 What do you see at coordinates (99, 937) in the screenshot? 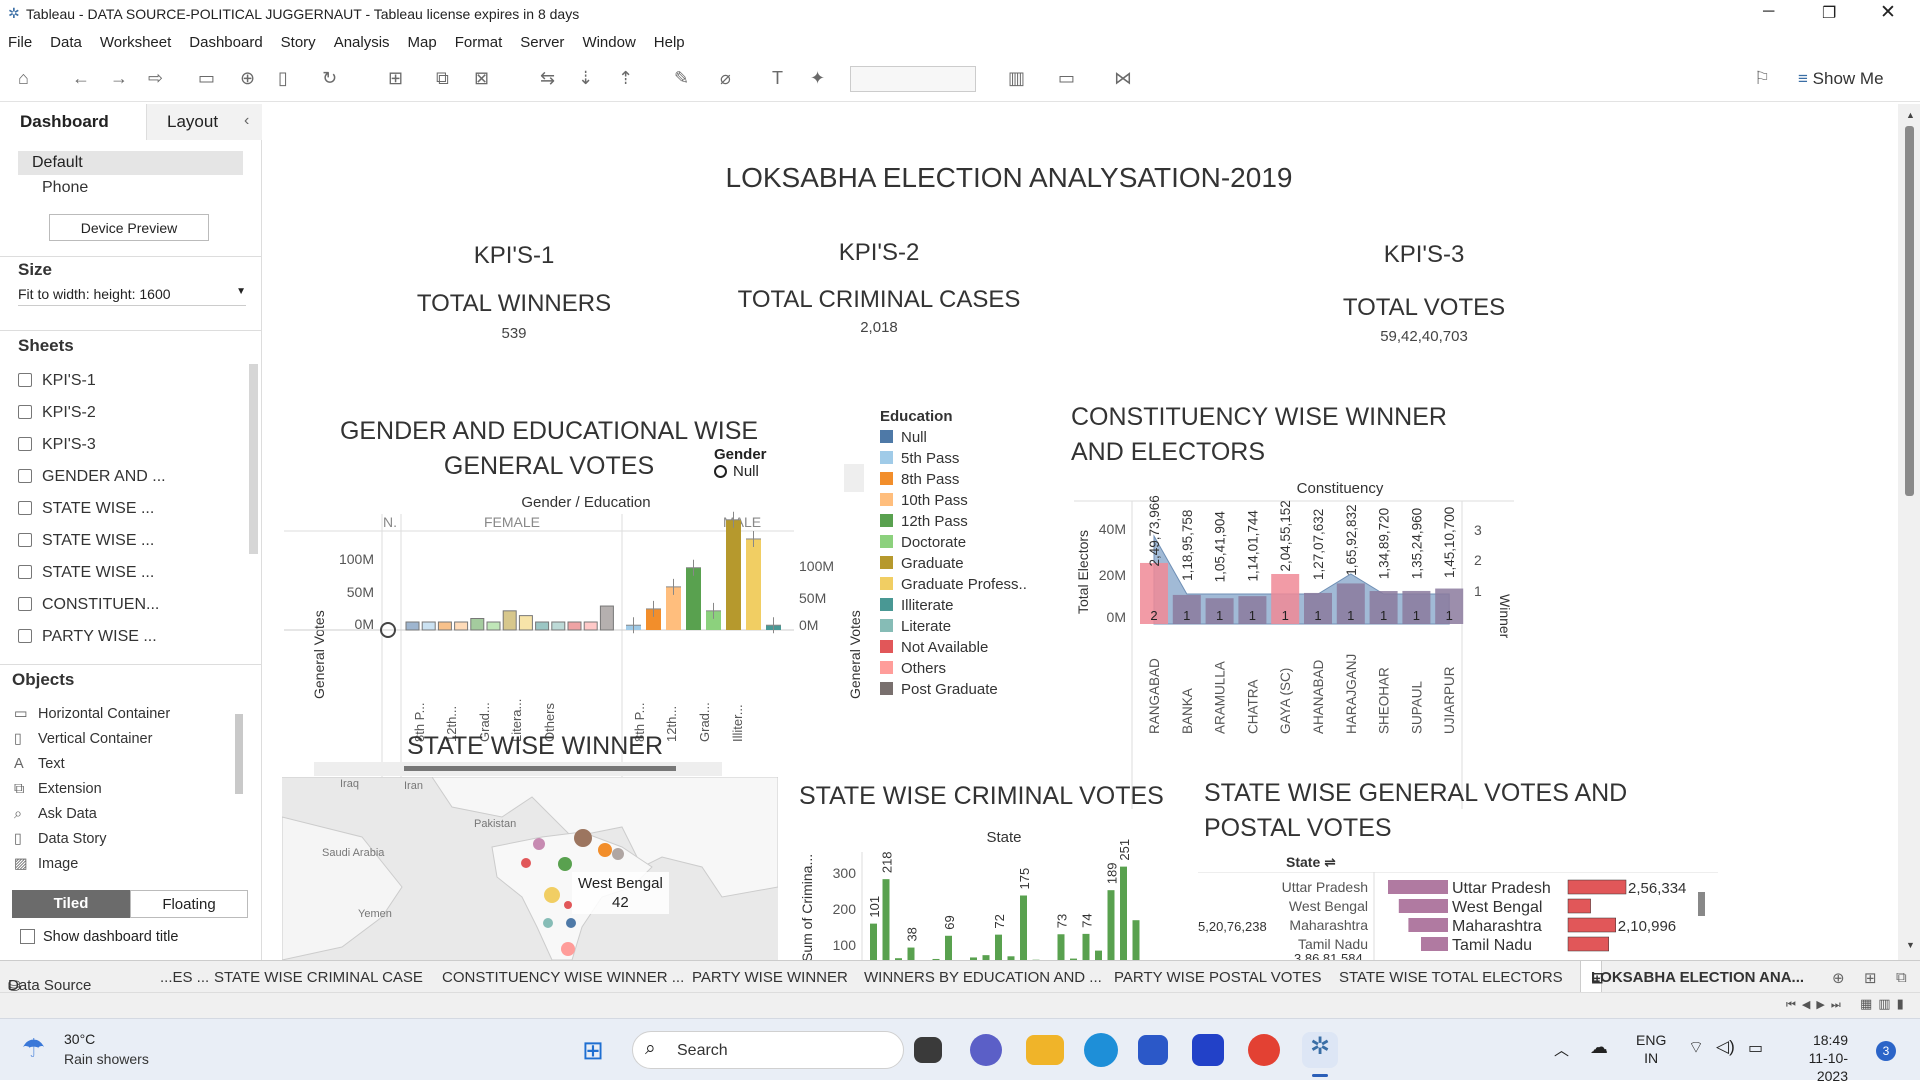
I see `show-title-checkbox: Show dashboard title` at bounding box center [99, 937].